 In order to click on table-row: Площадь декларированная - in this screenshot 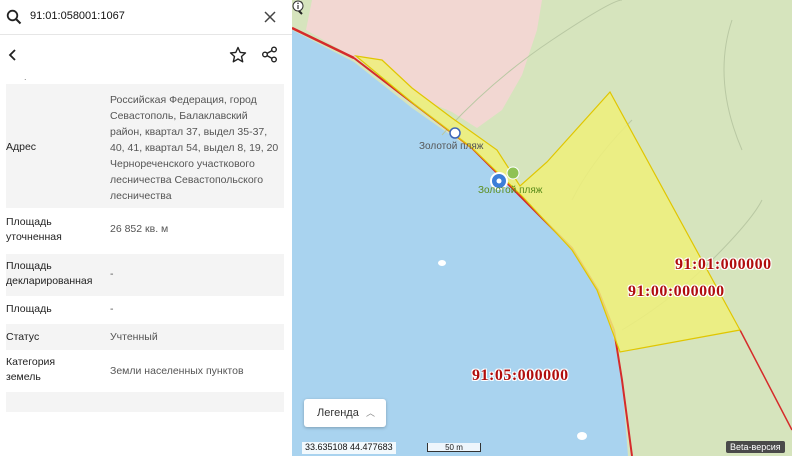, I will do `click(145, 275)`.